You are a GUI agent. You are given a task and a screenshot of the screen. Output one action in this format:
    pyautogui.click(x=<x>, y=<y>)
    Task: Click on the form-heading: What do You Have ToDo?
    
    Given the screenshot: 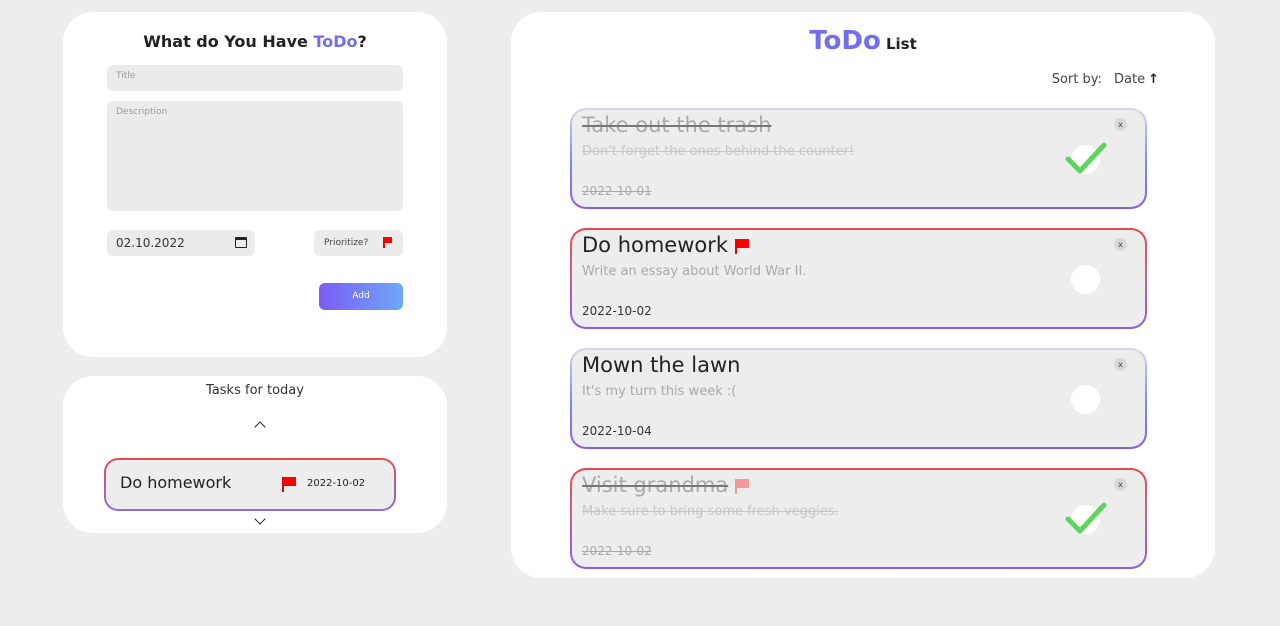 What is the action you would take?
    pyautogui.click(x=255, y=41)
    